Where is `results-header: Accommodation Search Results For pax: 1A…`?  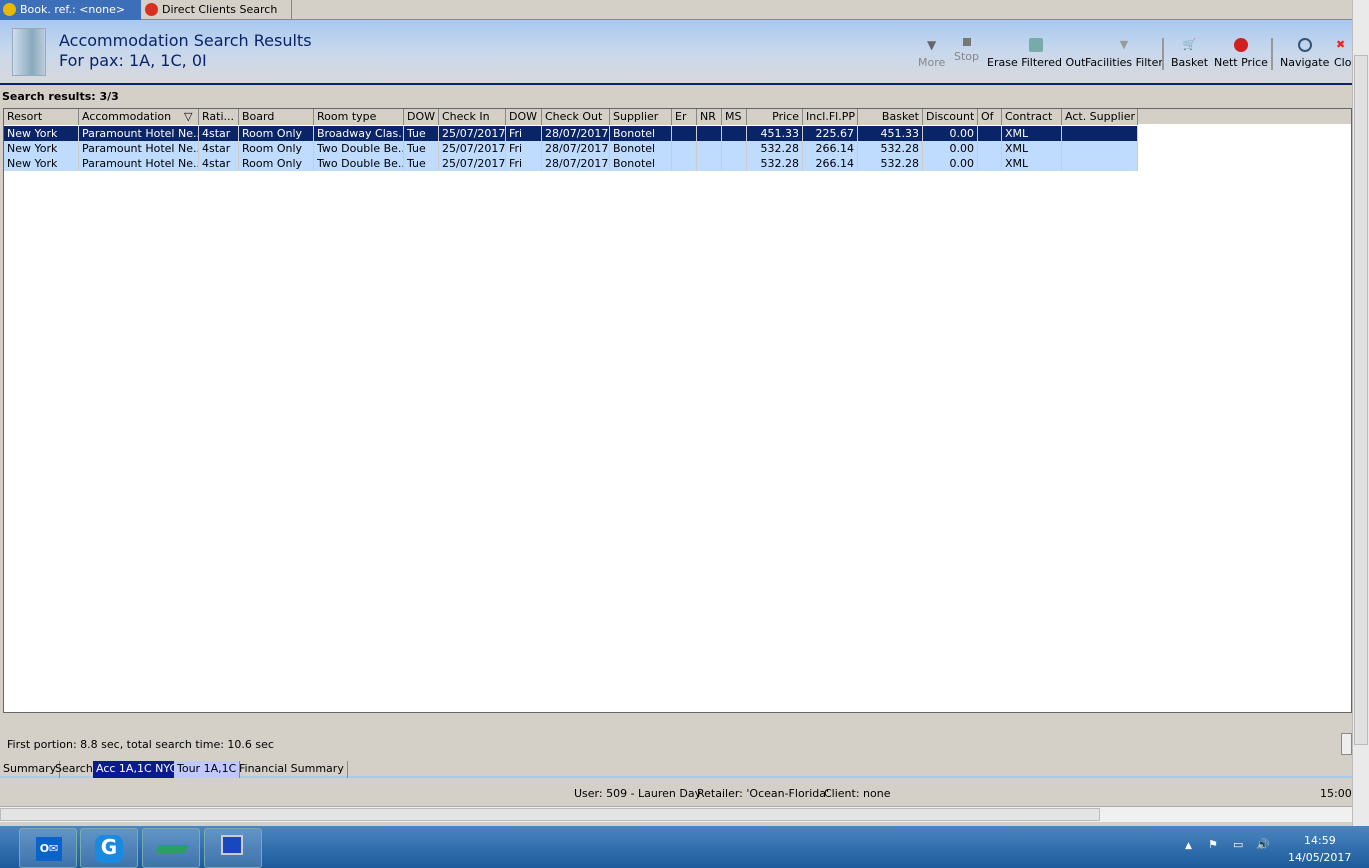 results-header: Accommodation Search Results For pax: 1A… is located at coordinates (676, 52).